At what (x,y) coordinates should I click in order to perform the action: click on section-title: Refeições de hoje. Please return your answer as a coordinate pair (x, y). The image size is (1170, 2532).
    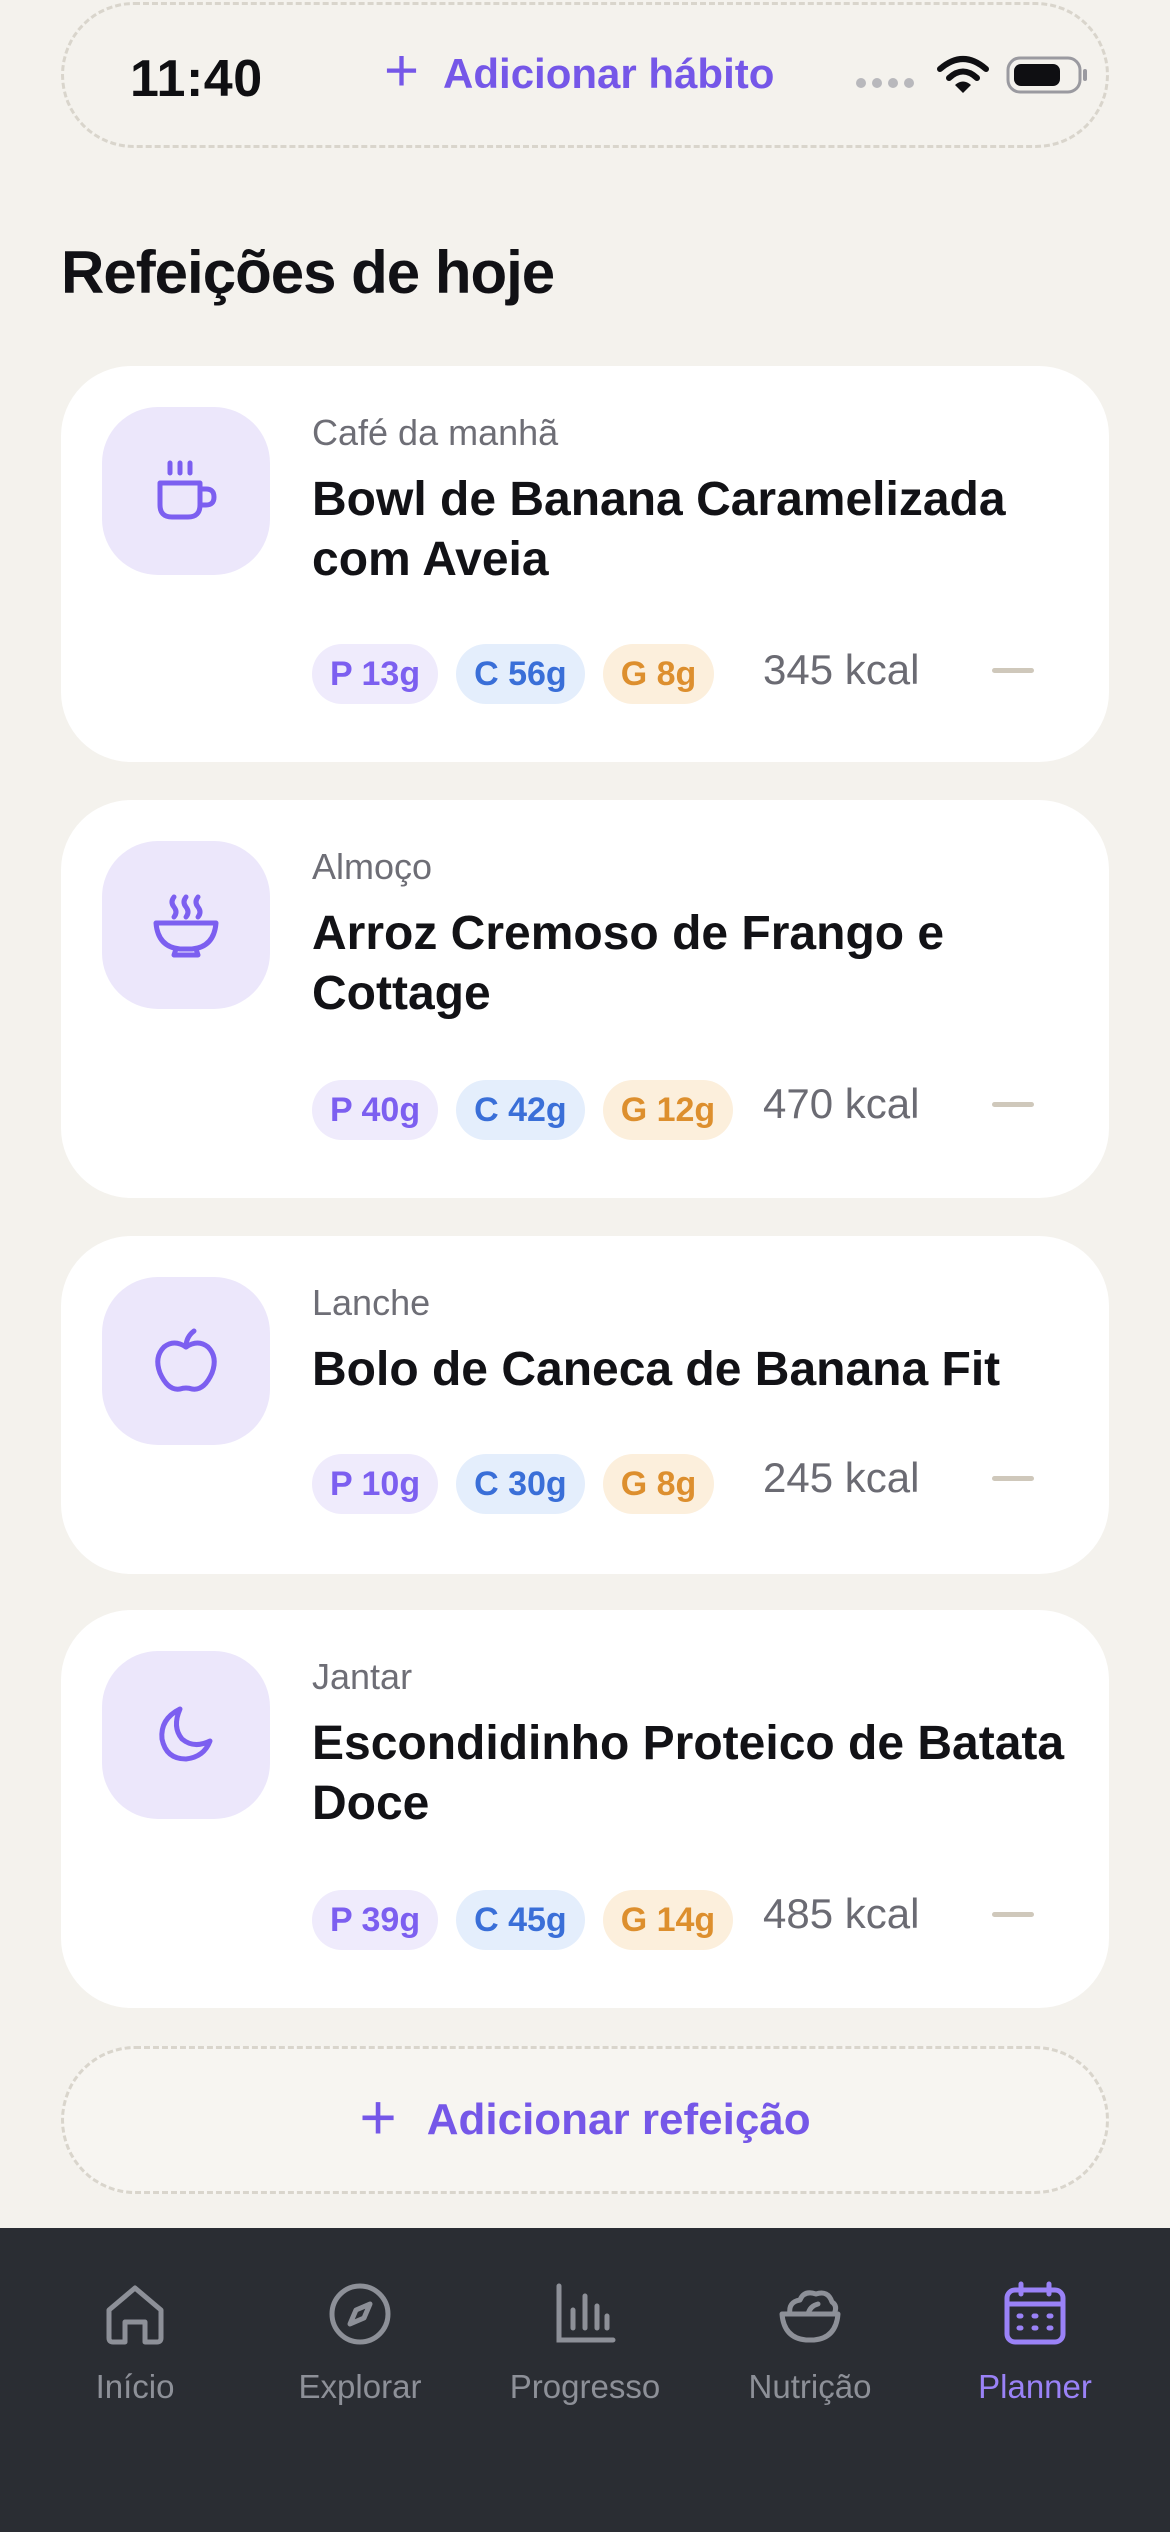
    Looking at the image, I should click on (308, 272).